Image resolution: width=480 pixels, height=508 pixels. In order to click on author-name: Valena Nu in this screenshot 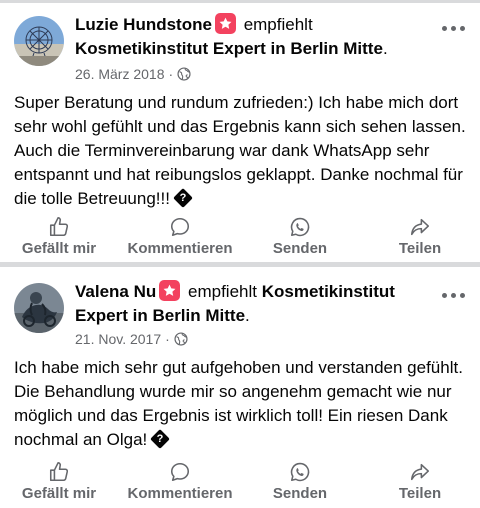, I will do `click(115, 291)`.